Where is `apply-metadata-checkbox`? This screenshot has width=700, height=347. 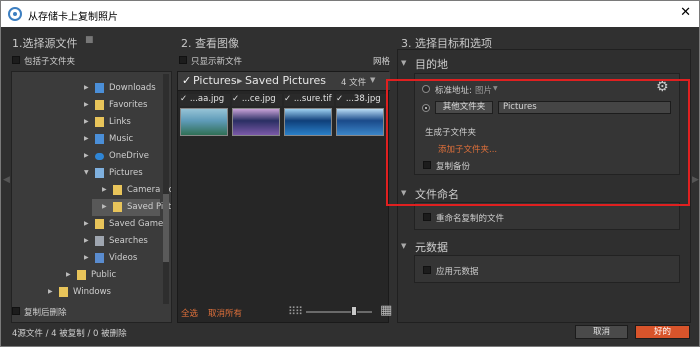 apply-metadata-checkbox is located at coordinates (427, 270).